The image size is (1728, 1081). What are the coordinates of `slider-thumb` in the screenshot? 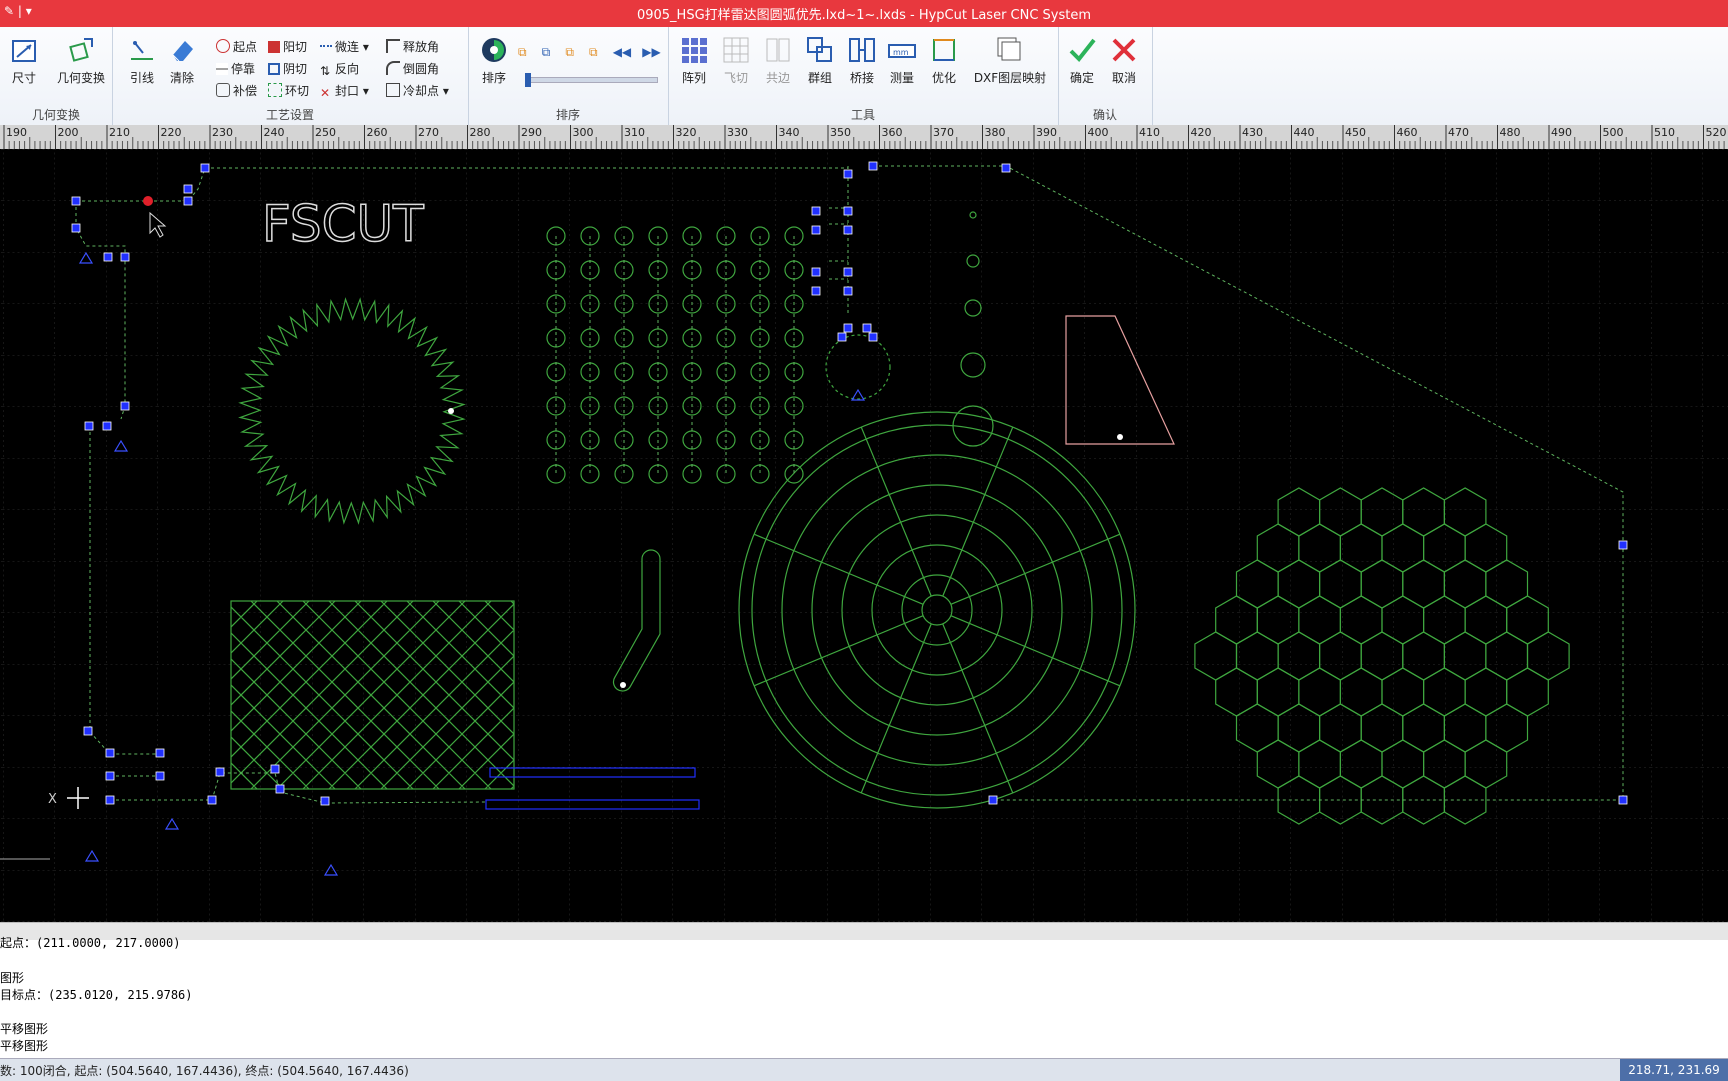 It's located at (528, 80).